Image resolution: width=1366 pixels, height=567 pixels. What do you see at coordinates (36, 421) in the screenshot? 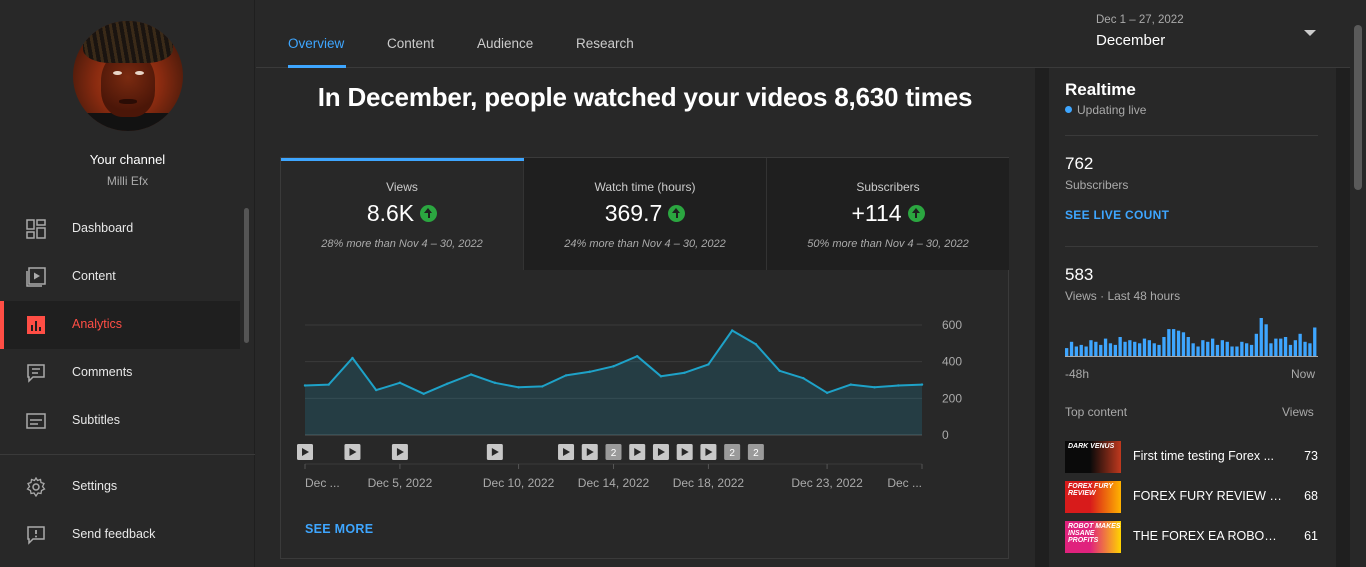
I see `subtitles-icon` at bounding box center [36, 421].